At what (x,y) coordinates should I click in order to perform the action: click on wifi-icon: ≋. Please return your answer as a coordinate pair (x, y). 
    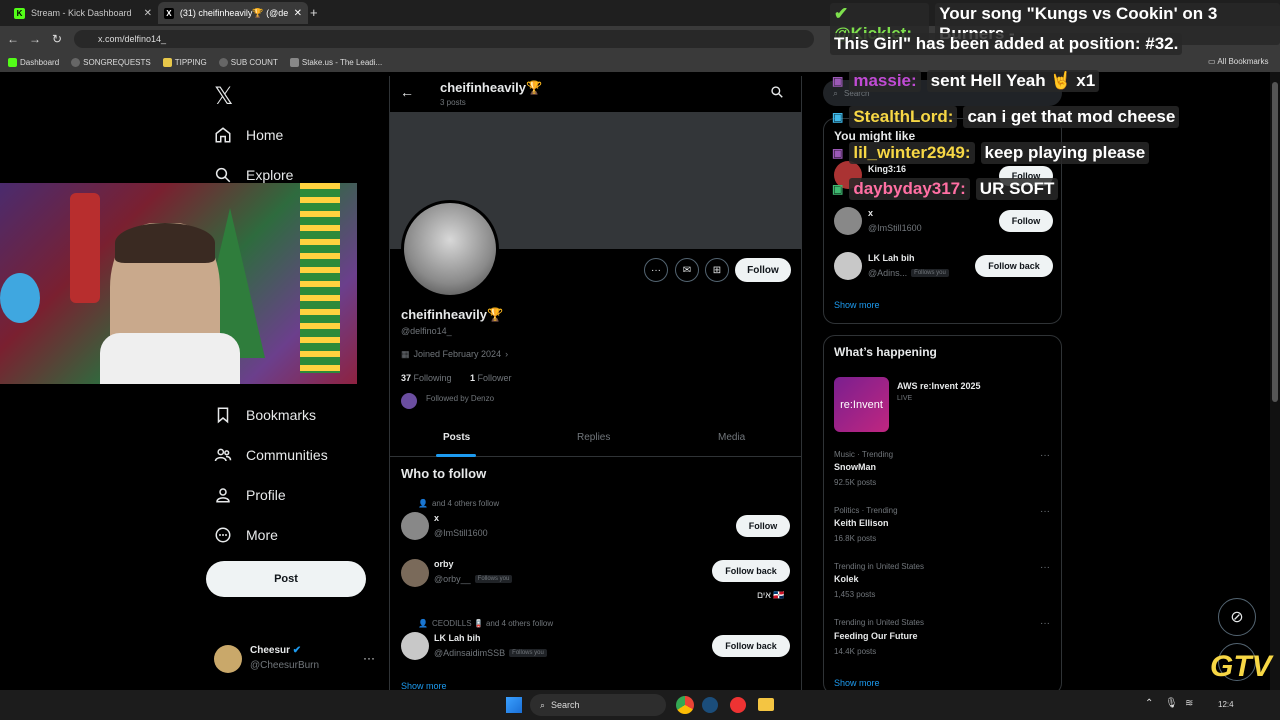
    Looking at the image, I should click on (1189, 703).